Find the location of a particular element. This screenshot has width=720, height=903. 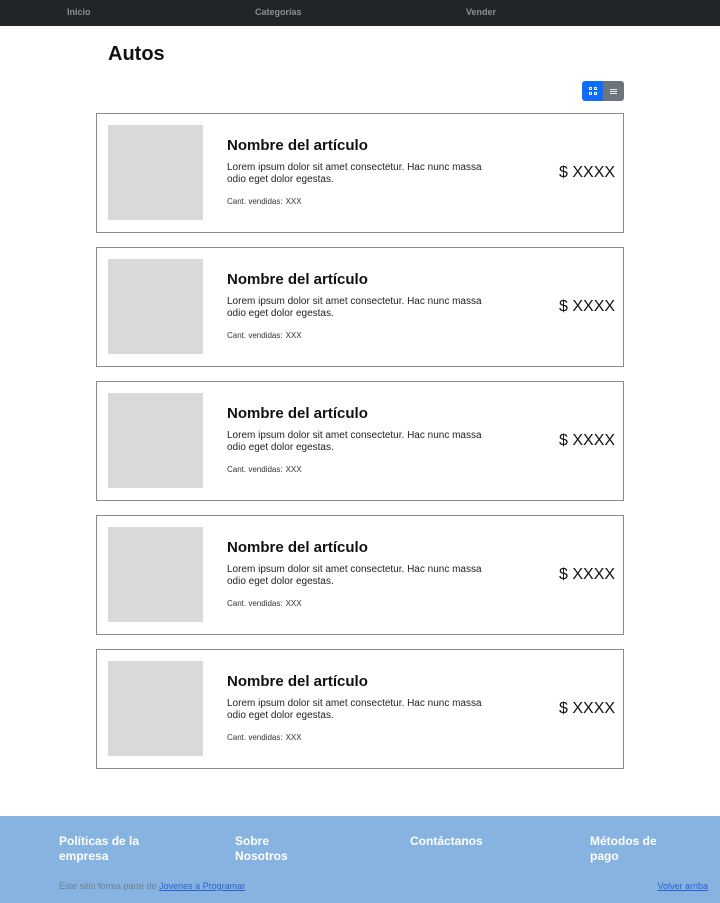

page-title: Autos is located at coordinates (136, 54).